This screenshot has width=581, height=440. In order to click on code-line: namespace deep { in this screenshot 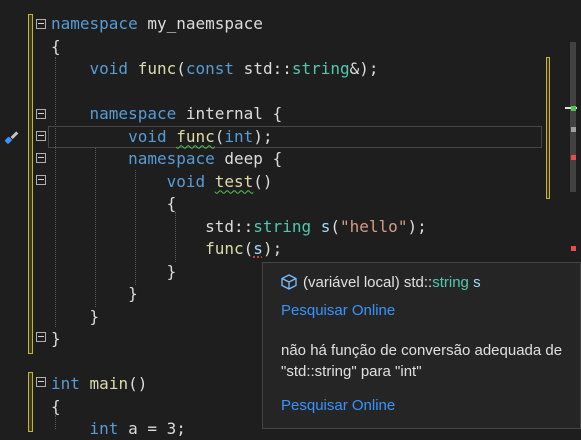, I will do `click(166, 159)`.